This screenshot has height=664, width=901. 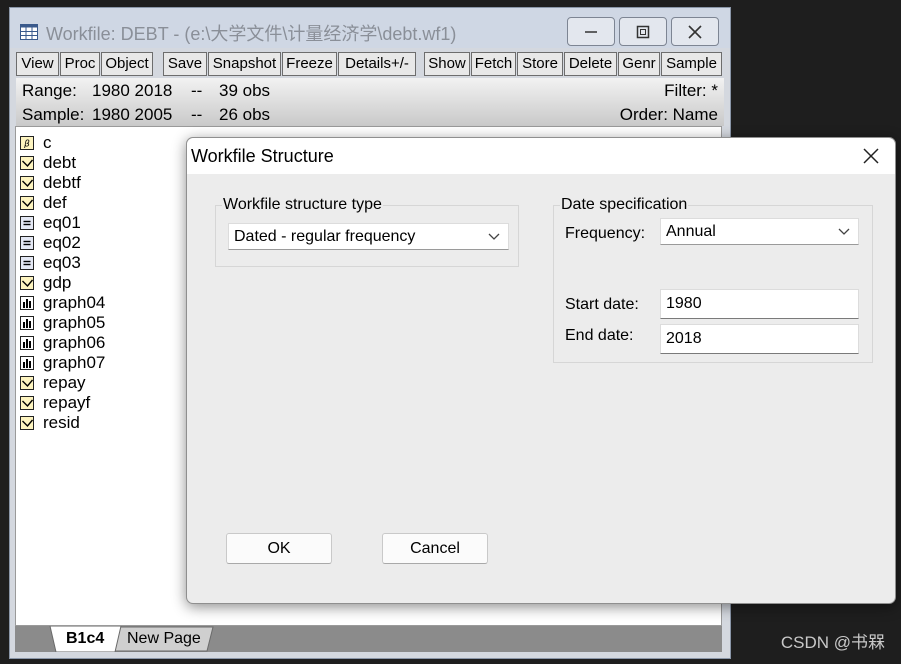 What do you see at coordinates (599, 335) in the screenshot?
I see `end-date-label: End date:` at bounding box center [599, 335].